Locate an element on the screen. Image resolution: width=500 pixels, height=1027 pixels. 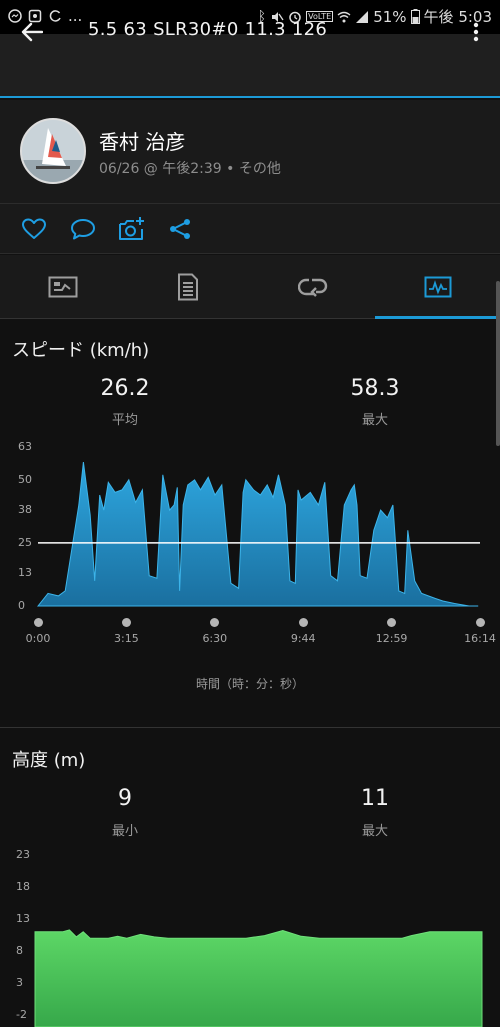
comment-icon is located at coordinates (83, 229).